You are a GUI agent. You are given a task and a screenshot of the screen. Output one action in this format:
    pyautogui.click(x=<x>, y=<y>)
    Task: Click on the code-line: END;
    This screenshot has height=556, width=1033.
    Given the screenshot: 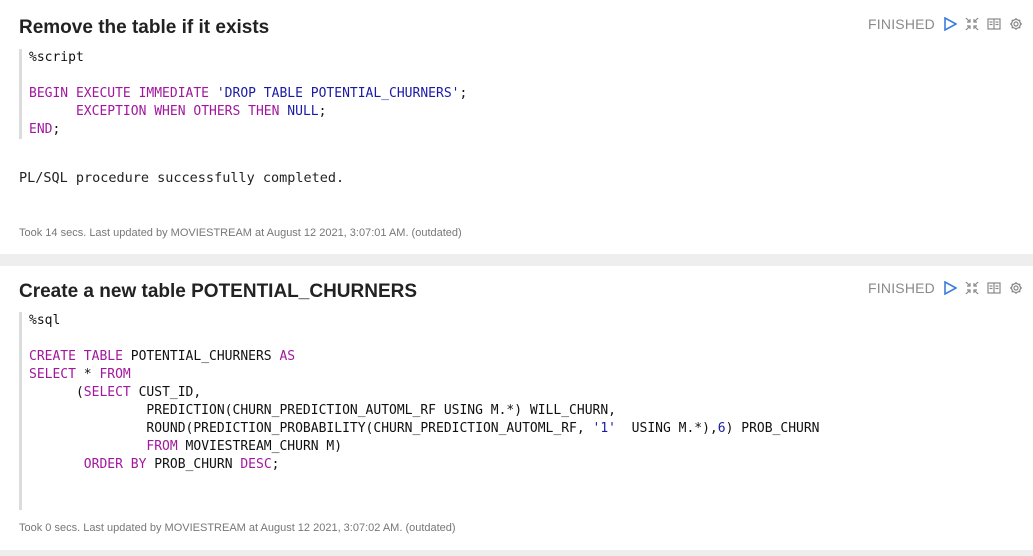 What is the action you would take?
    pyautogui.click(x=526, y=130)
    